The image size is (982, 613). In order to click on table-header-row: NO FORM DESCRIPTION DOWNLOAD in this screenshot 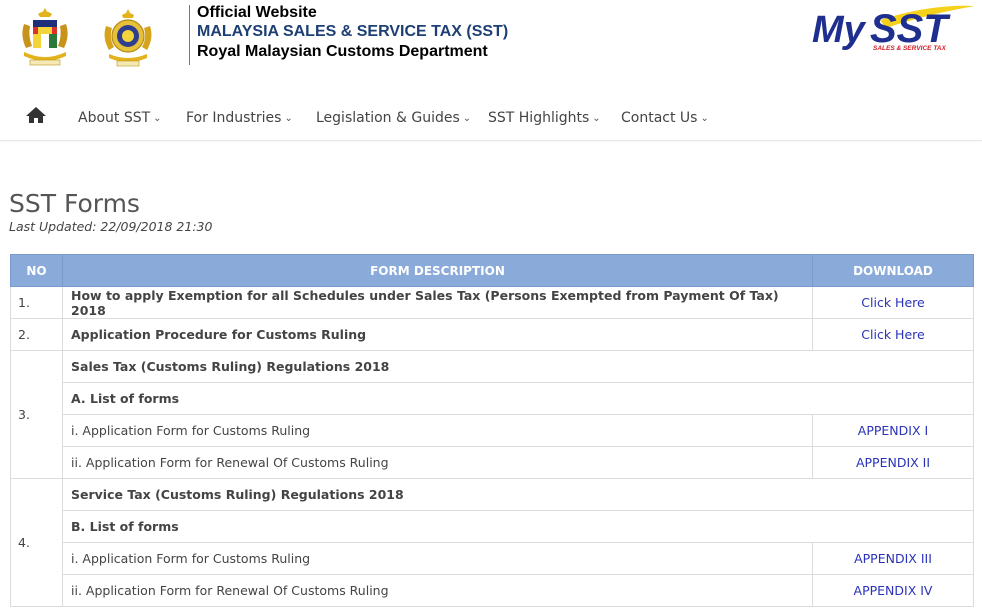, I will do `click(492, 270)`.